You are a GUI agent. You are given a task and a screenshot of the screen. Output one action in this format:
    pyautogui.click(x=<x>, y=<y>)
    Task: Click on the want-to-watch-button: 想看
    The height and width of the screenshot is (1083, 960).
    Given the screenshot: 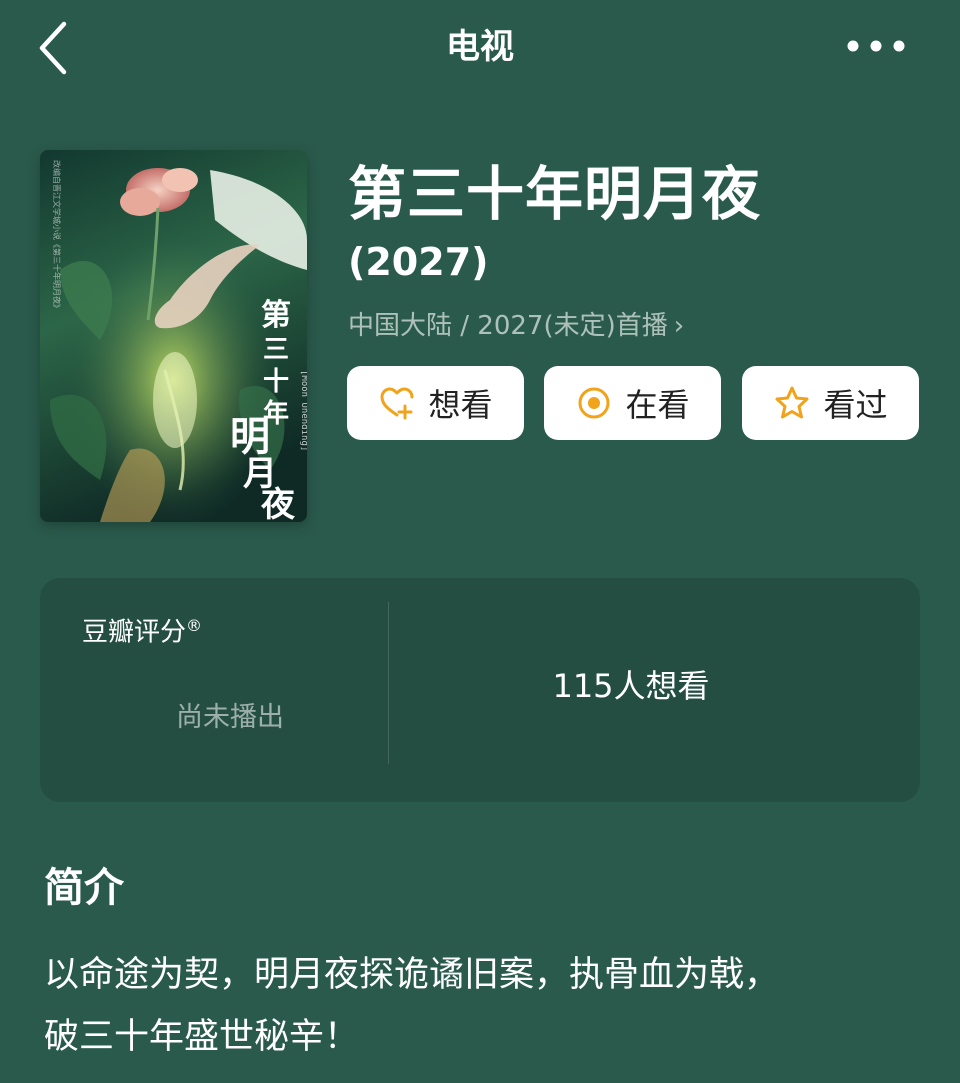 What is the action you would take?
    pyautogui.click(x=435, y=403)
    